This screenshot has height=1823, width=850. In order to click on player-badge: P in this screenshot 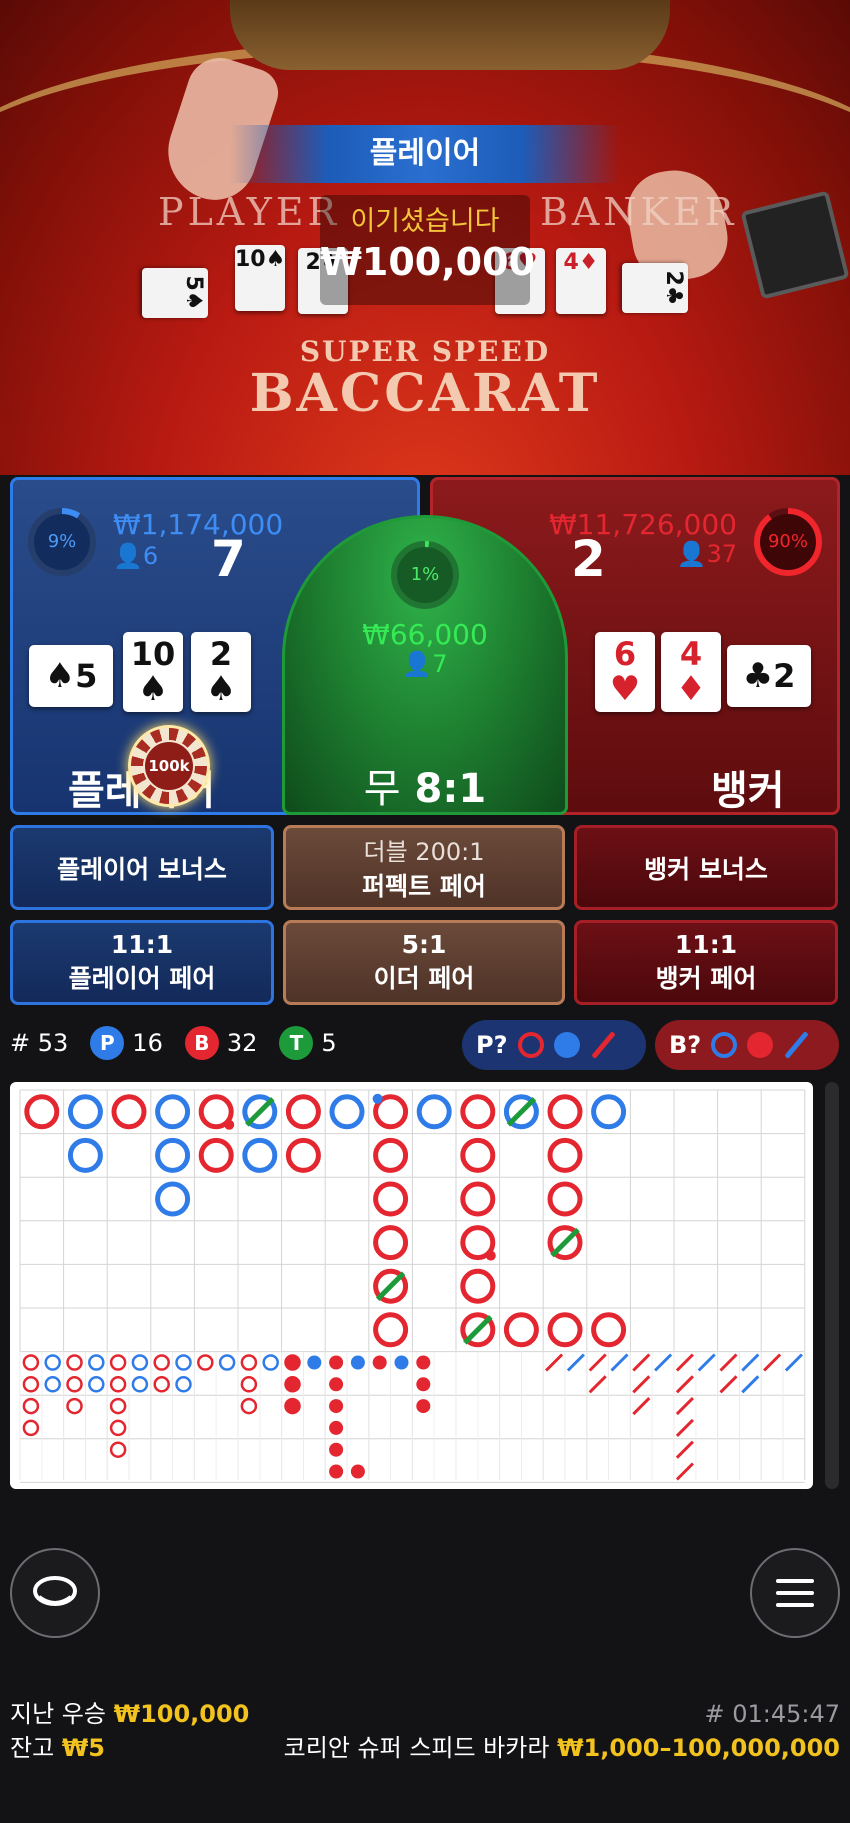, I will do `click(107, 1043)`.